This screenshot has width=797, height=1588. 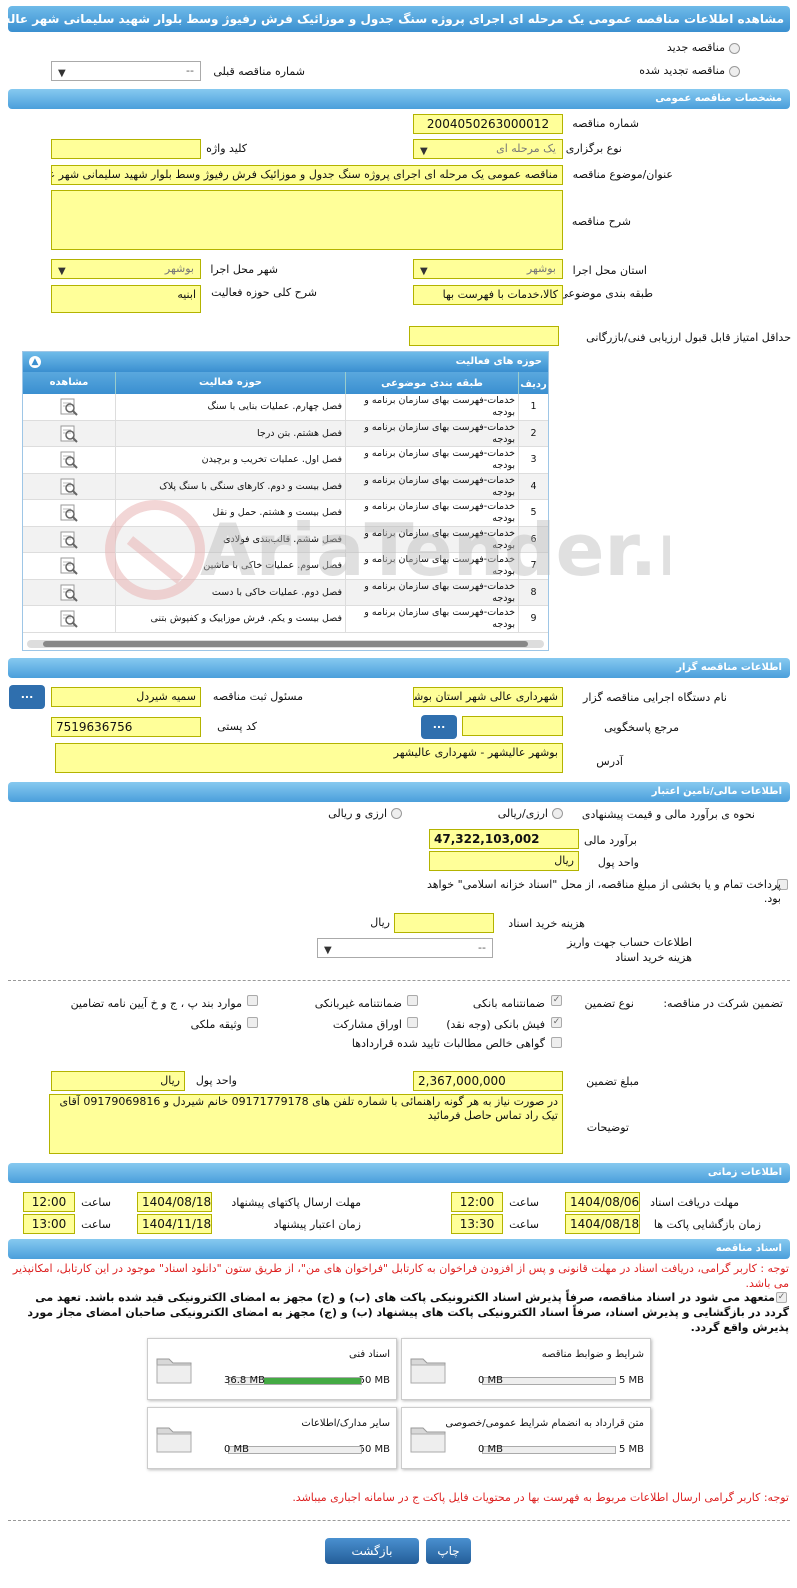 What do you see at coordinates (96, 1202) in the screenshot?
I see `send-time-label: ساعت` at bounding box center [96, 1202].